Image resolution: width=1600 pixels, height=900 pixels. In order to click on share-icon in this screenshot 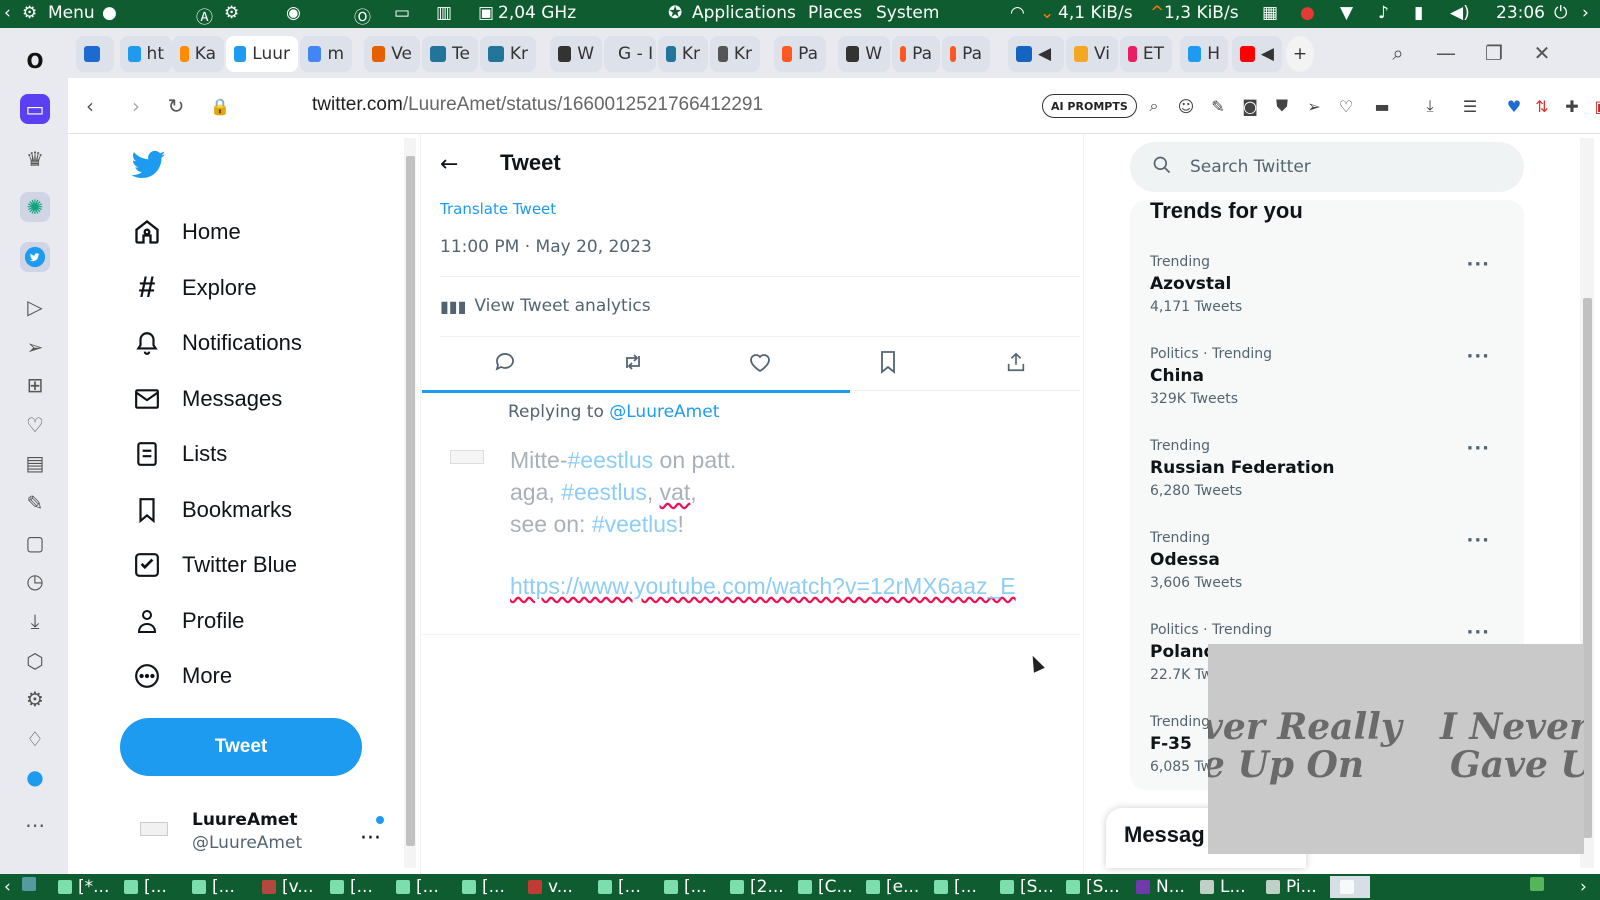, I will do `click(1016, 362)`.